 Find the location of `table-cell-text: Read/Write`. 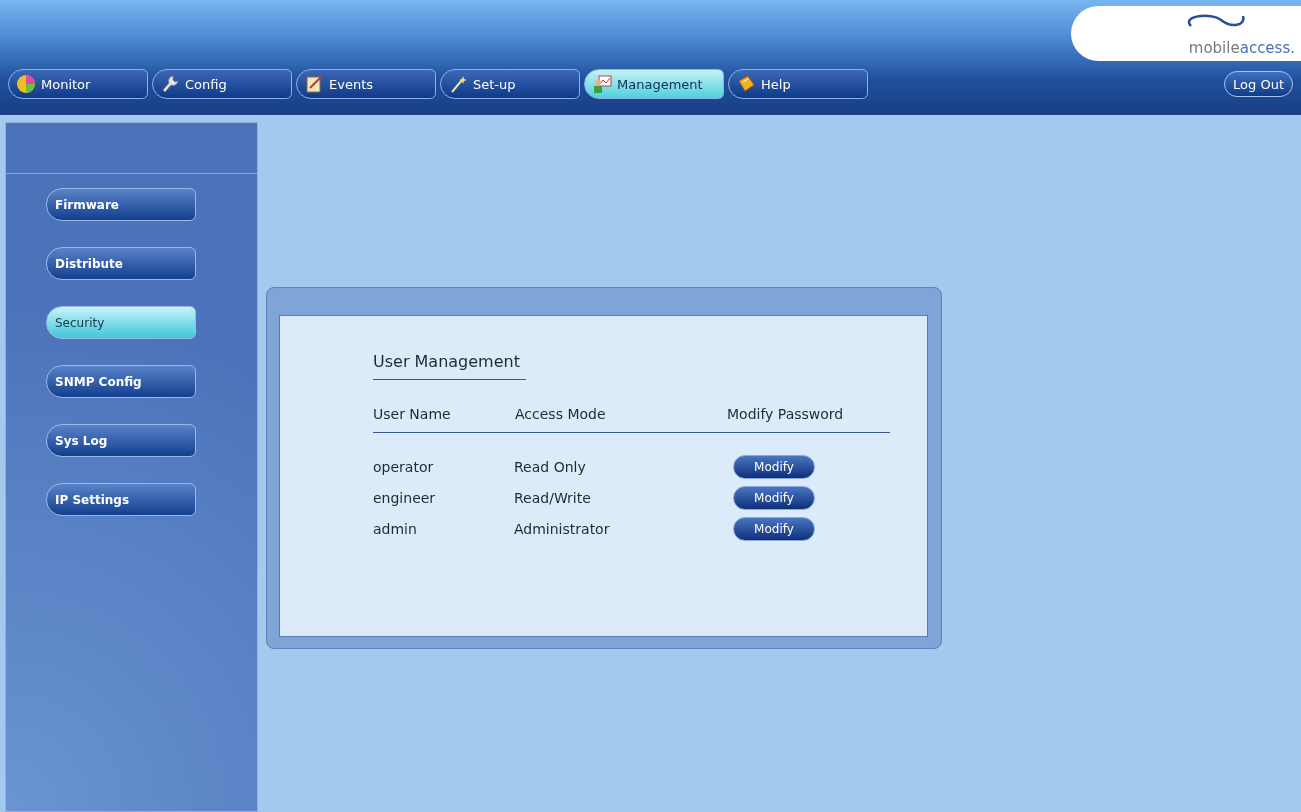

table-cell-text: Read/Write is located at coordinates (553, 498).